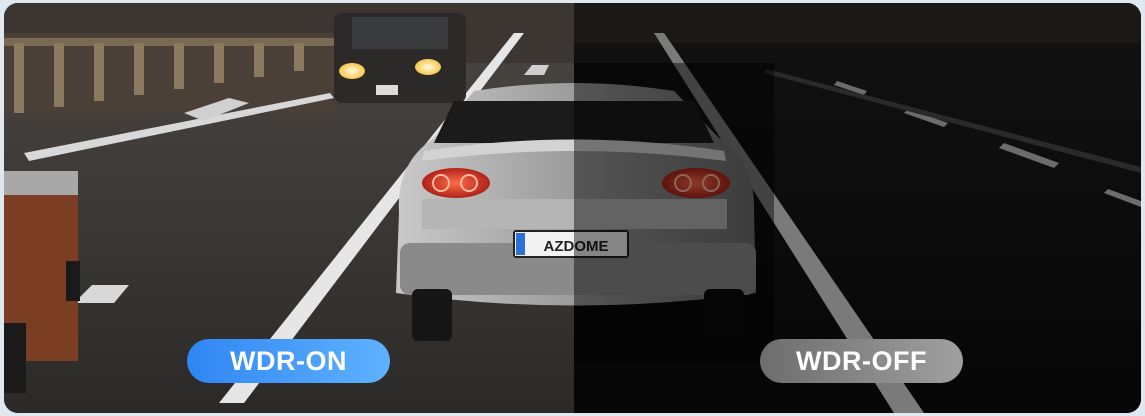  I want to click on wdr-on-badge: WDR-ON, so click(288, 361).